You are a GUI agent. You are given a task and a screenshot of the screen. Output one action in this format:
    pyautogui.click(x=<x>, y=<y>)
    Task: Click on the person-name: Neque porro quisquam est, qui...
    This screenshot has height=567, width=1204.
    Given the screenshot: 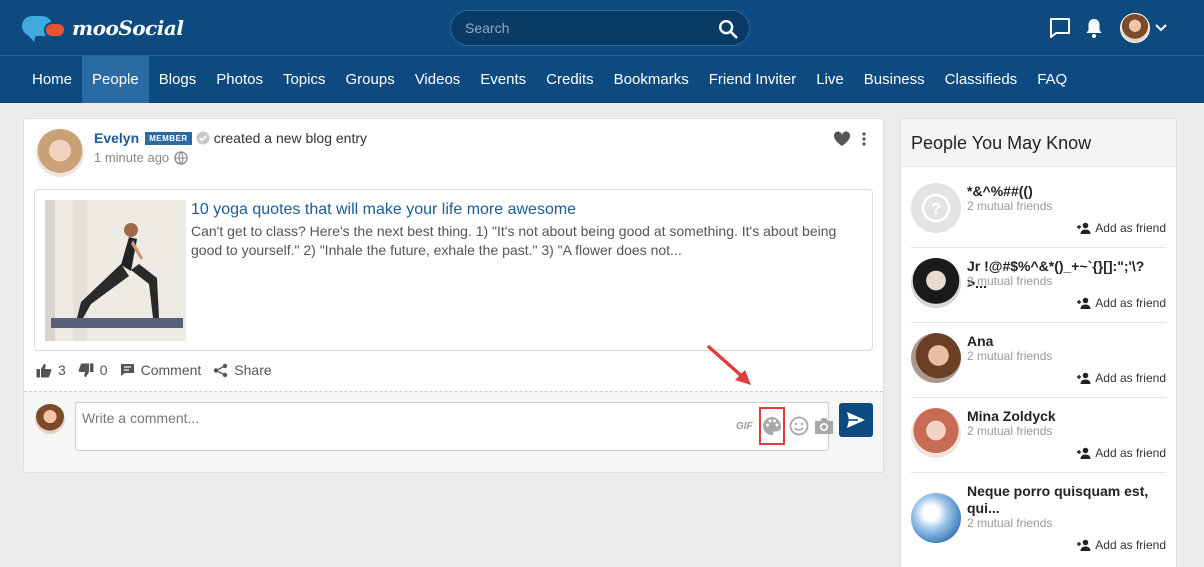 What is the action you would take?
    pyautogui.click(x=1065, y=500)
    